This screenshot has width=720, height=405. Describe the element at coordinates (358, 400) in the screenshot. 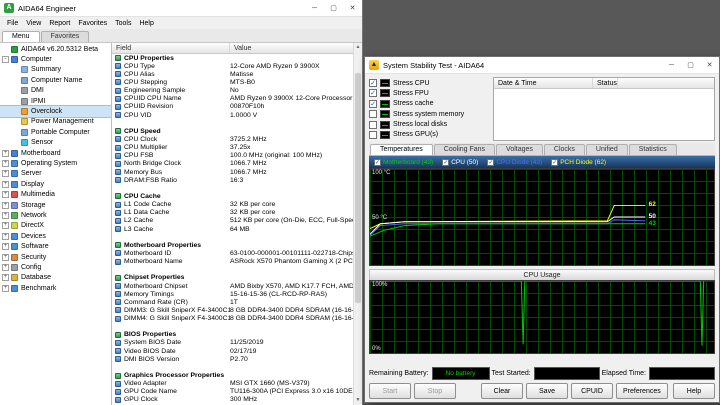

I see `scroll-down-icon: ▼` at that location.